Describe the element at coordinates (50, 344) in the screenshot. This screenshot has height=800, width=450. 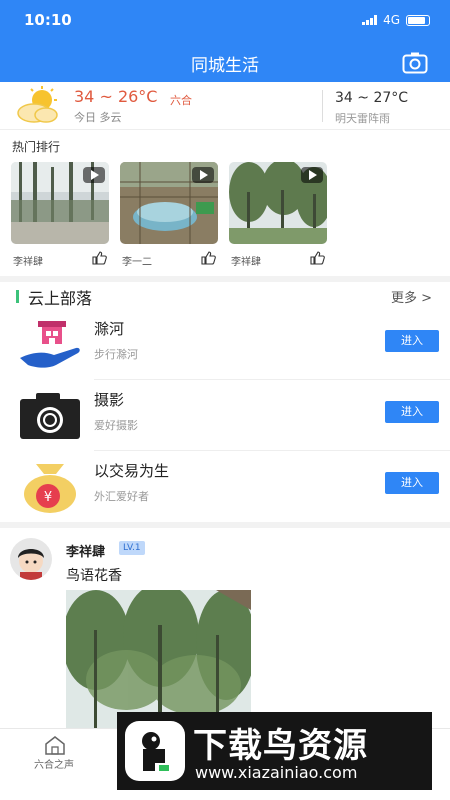
I see `hand-house-icon` at that location.